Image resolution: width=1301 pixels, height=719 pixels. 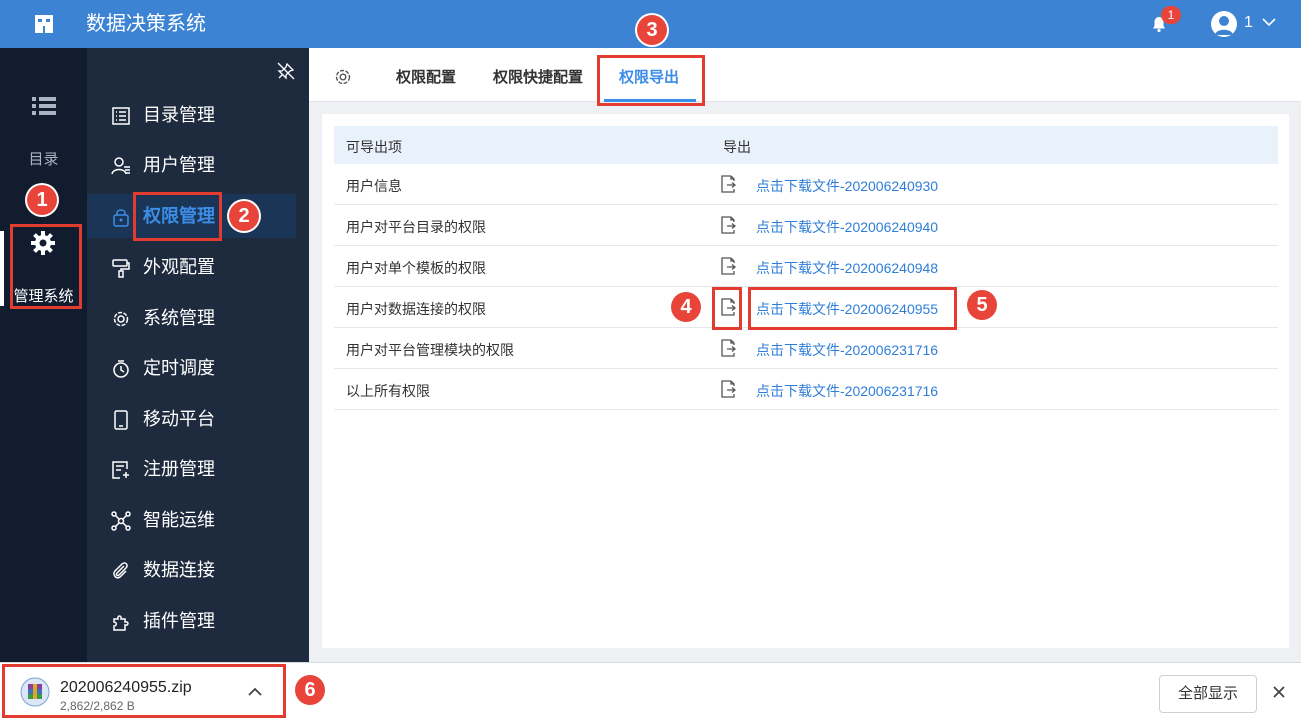 I want to click on gear-icon, so click(x=121, y=319).